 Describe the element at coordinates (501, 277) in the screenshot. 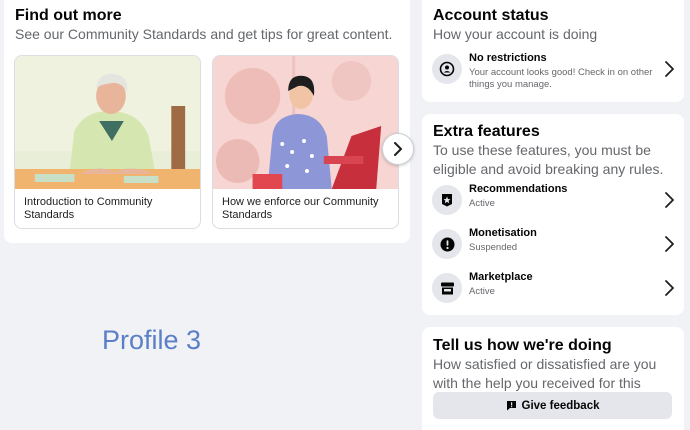

I see `feature-label: Marketplace` at that location.